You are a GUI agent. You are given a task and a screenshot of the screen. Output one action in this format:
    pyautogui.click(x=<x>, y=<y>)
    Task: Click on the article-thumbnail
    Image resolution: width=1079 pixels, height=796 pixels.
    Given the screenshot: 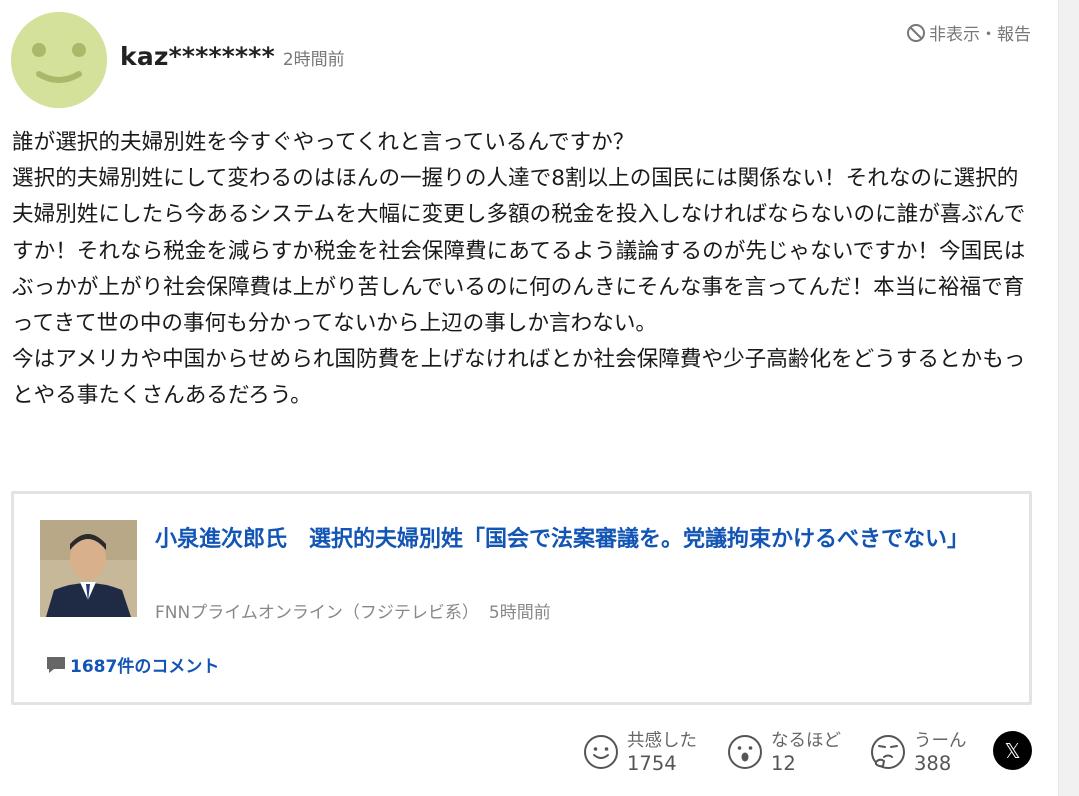 What is the action you would take?
    pyautogui.click(x=88, y=568)
    